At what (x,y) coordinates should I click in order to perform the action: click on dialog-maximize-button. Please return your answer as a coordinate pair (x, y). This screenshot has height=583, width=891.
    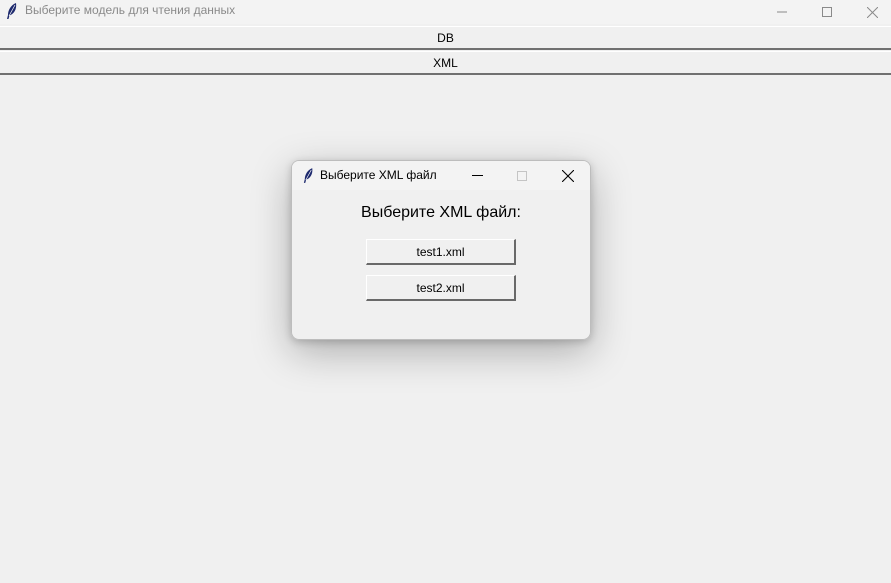
    Looking at the image, I should click on (522, 175).